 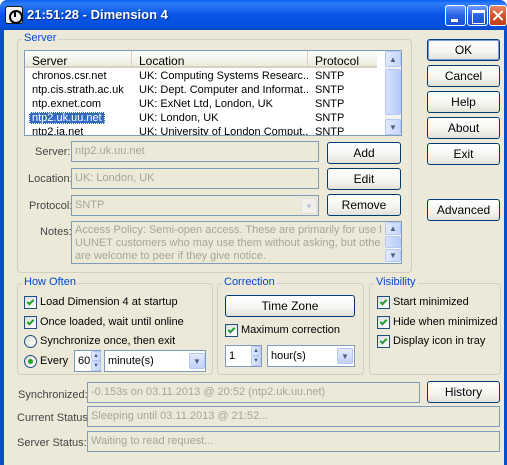 What do you see at coordinates (69, 76) in the screenshot?
I see `row-server: chronos.csr.net` at bounding box center [69, 76].